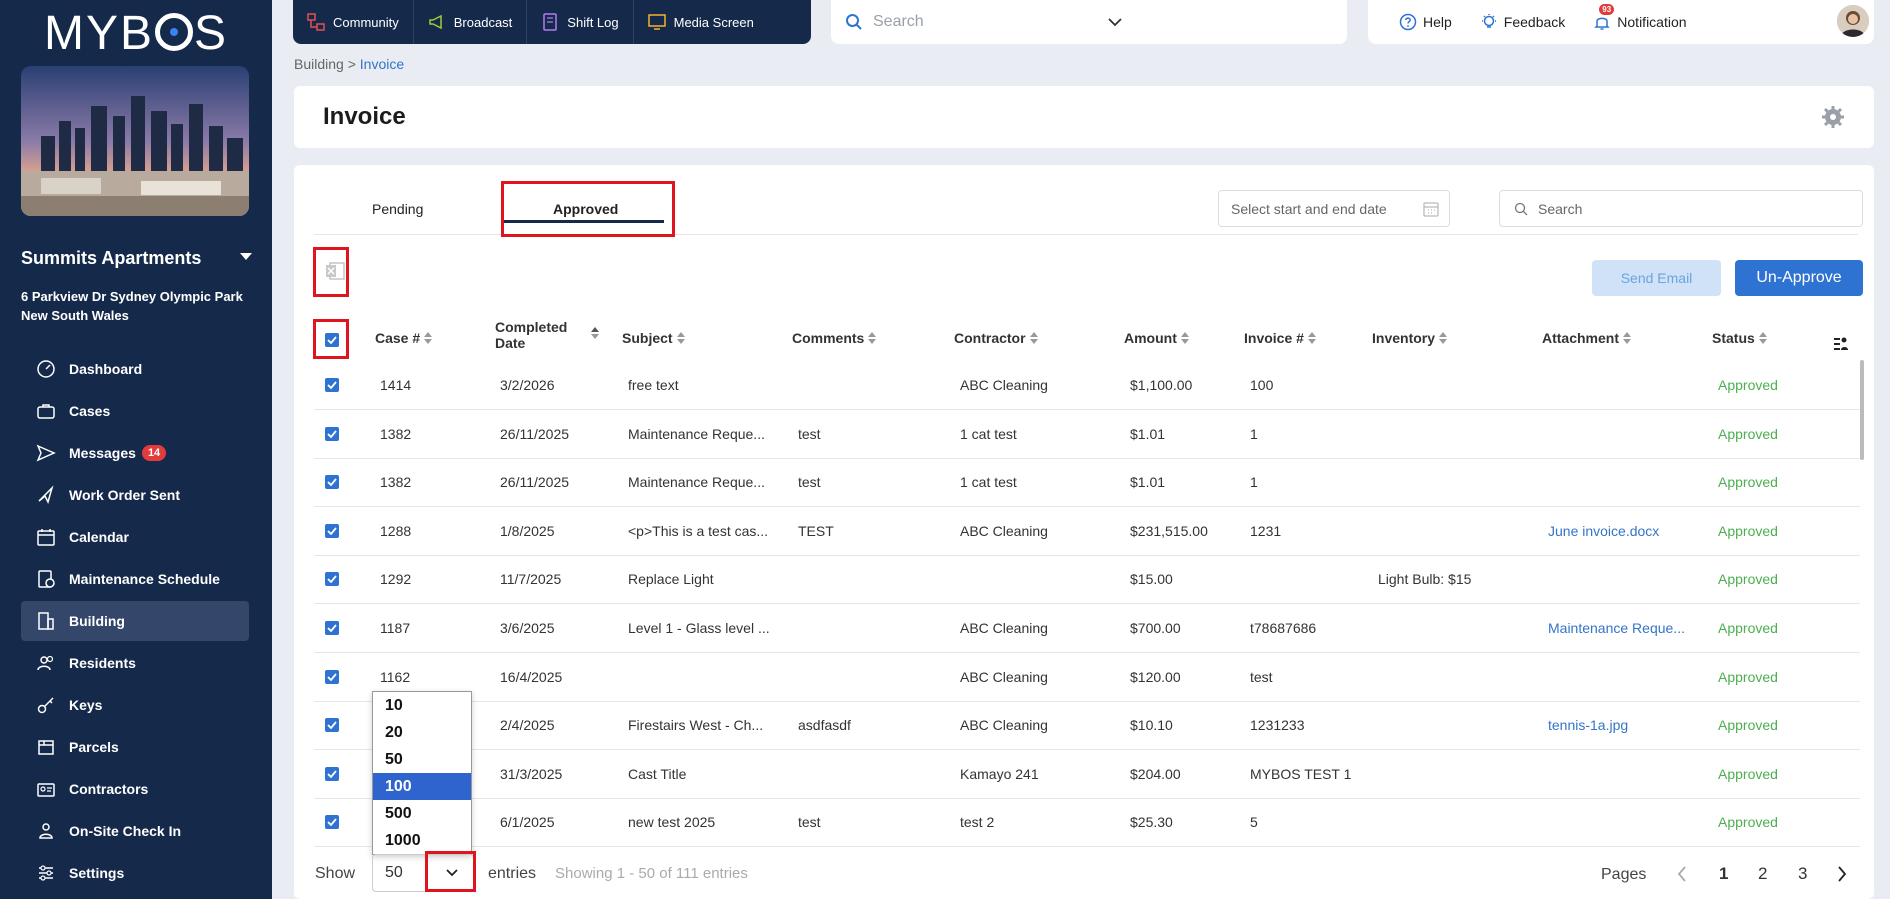 The width and height of the screenshot is (1890, 899). I want to click on mybos-logo: MYB S, so click(136, 33).